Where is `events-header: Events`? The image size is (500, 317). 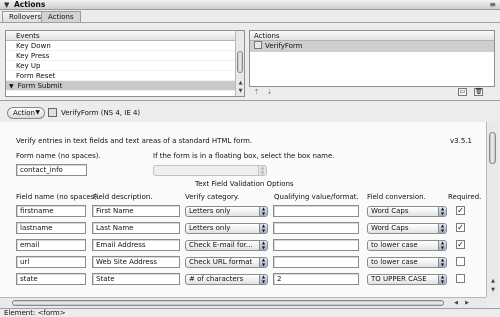 events-header: Events is located at coordinates (125, 36).